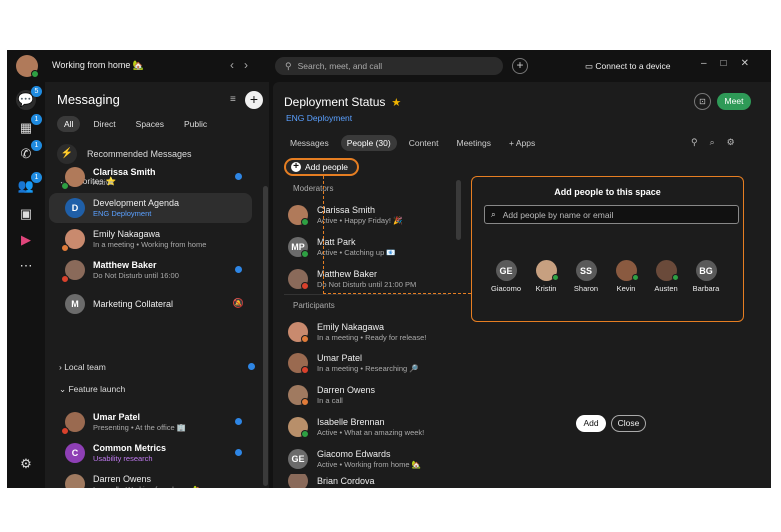 The image size is (781, 532). I want to click on conversation-name: Clarissa Smith, so click(124, 171).